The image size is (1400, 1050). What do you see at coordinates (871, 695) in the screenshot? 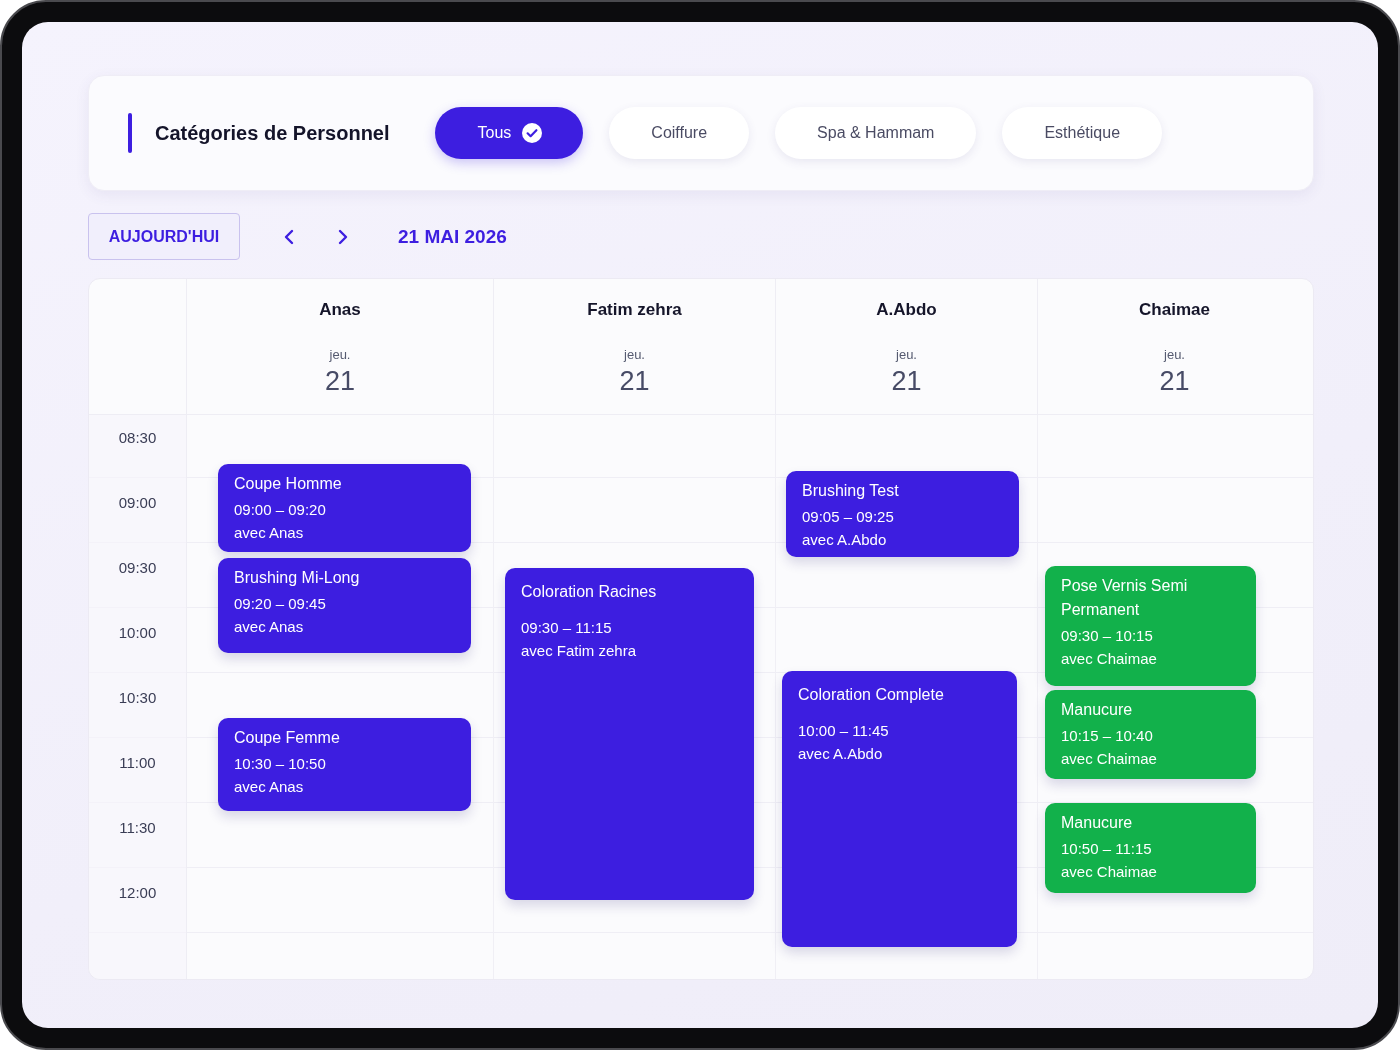
I see `event-title: Coloration Complete` at bounding box center [871, 695].